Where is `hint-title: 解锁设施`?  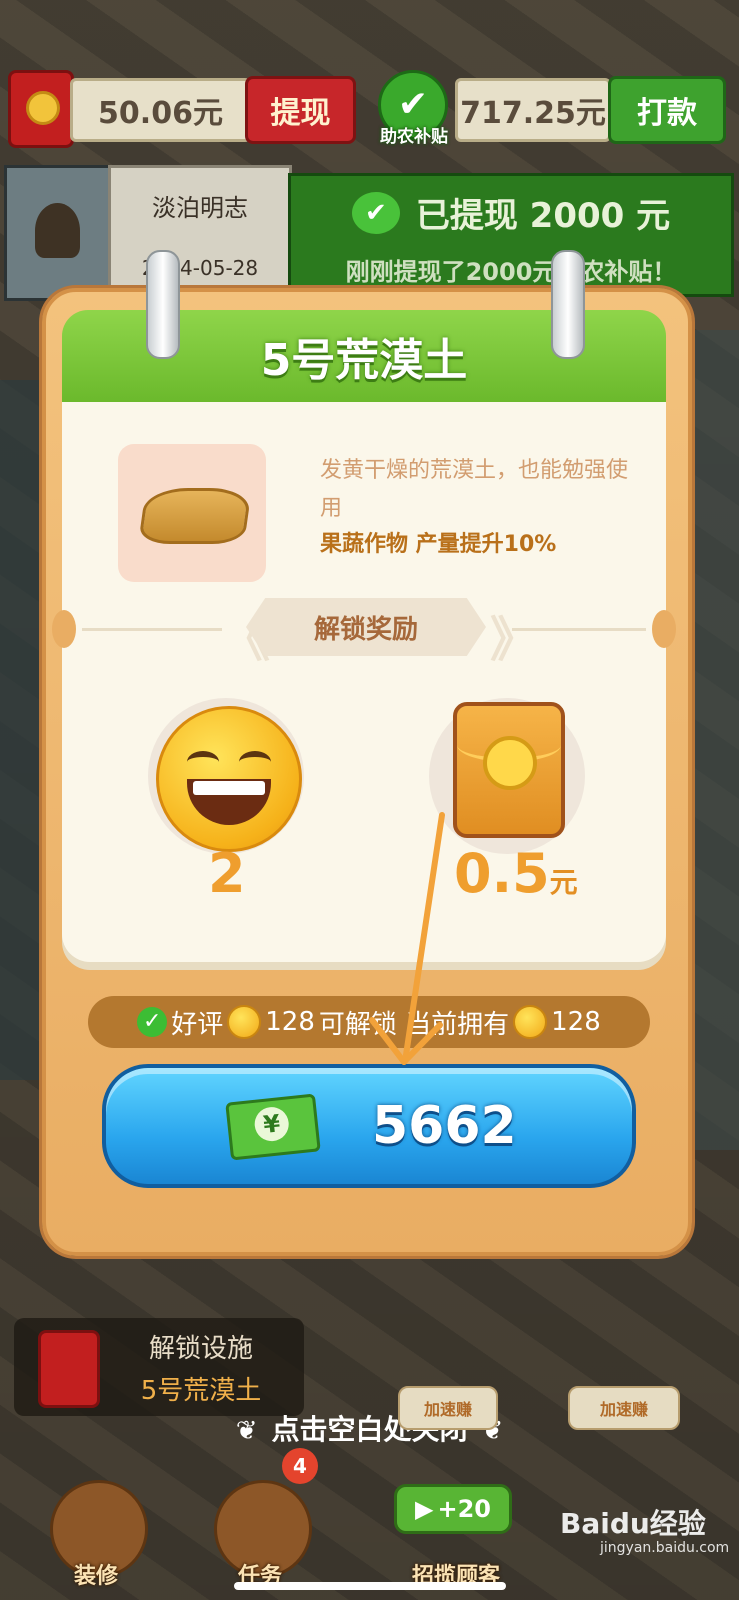 hint-title: 解锁设施 is located at coordinates (200, 1349).